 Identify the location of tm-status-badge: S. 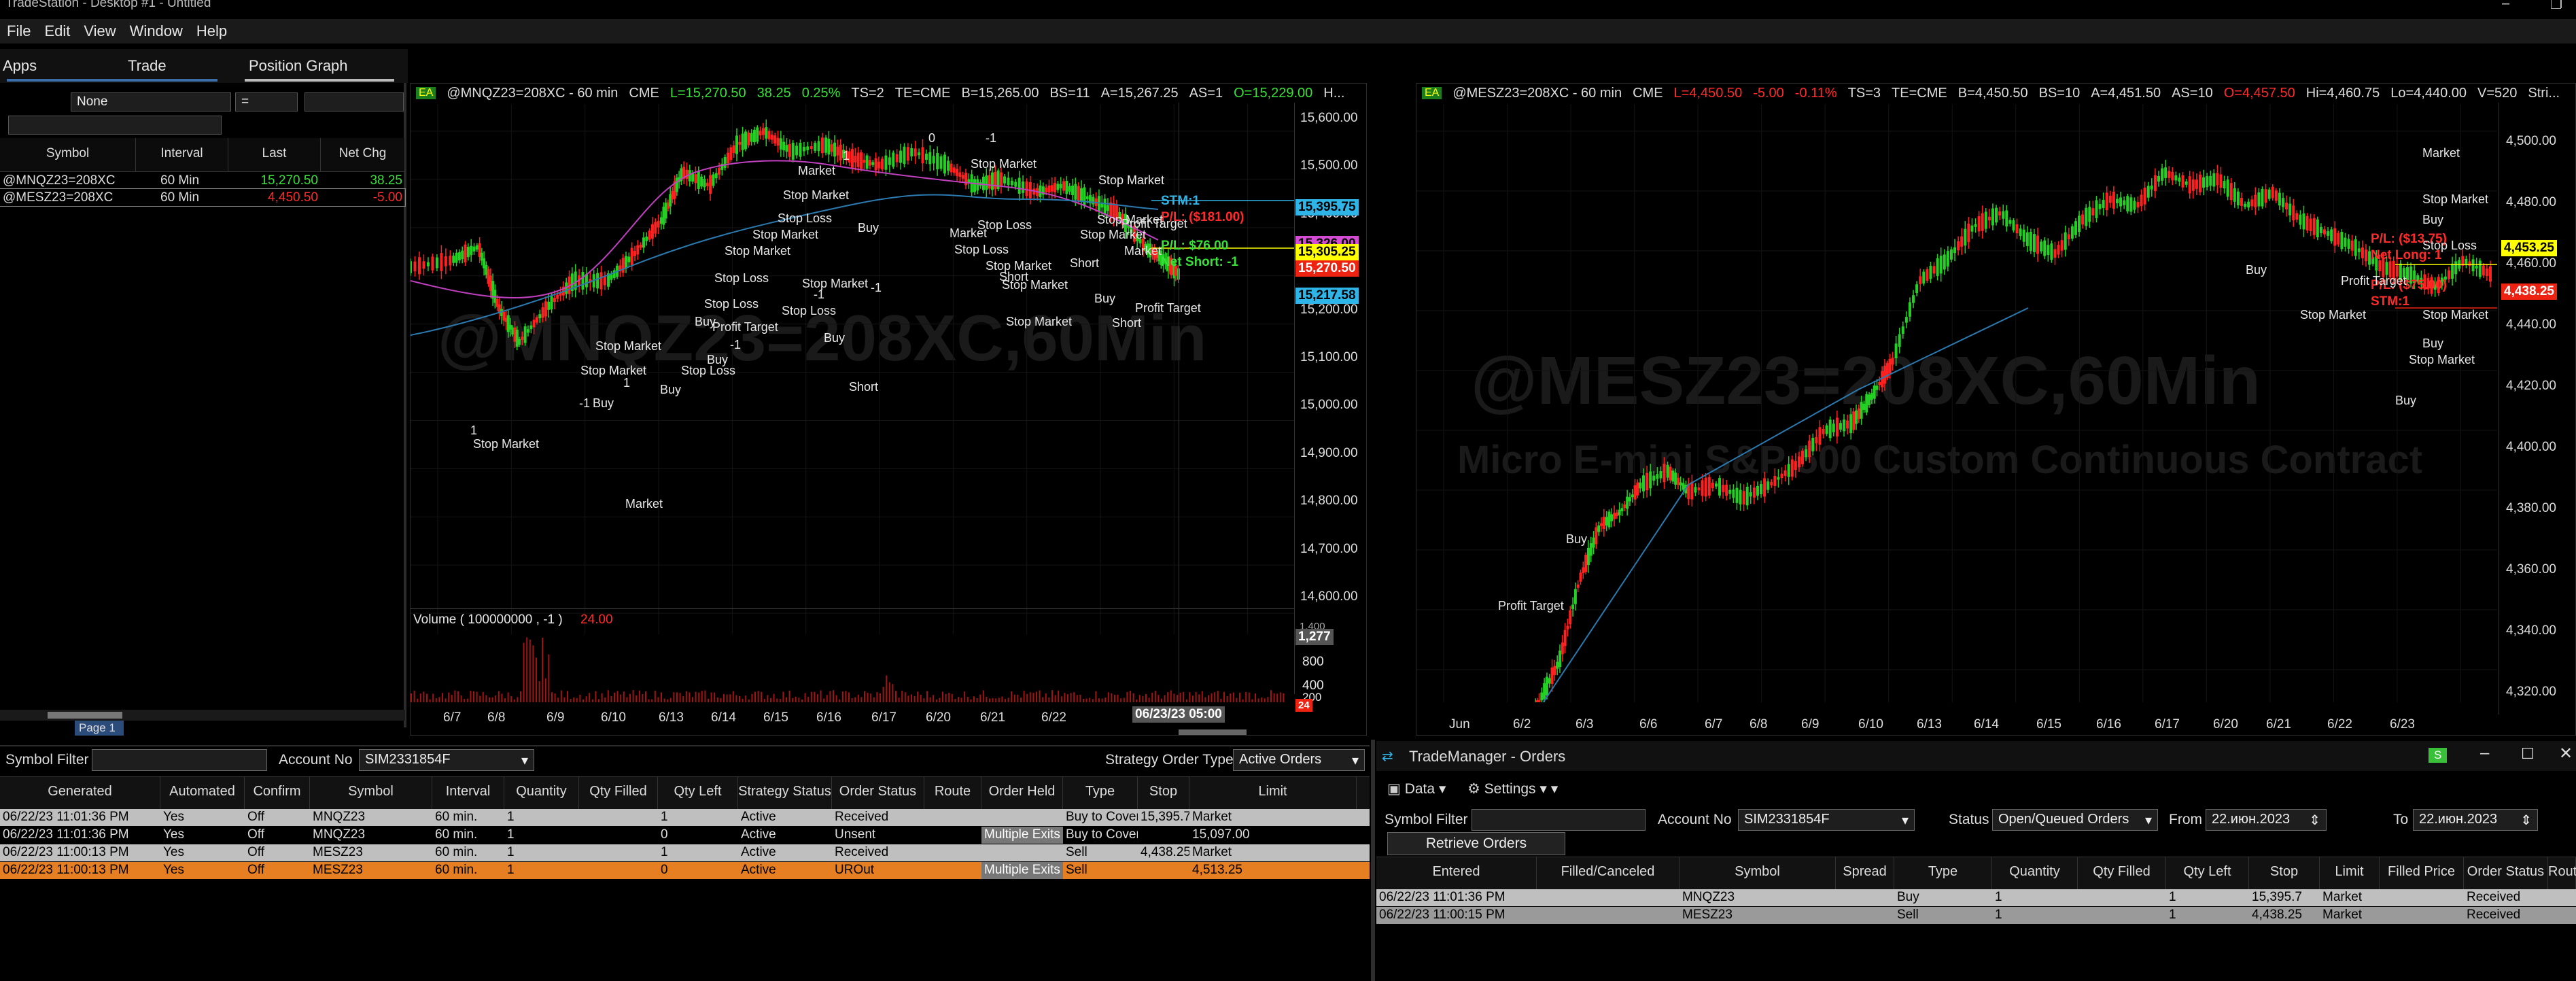
(2438, 755).